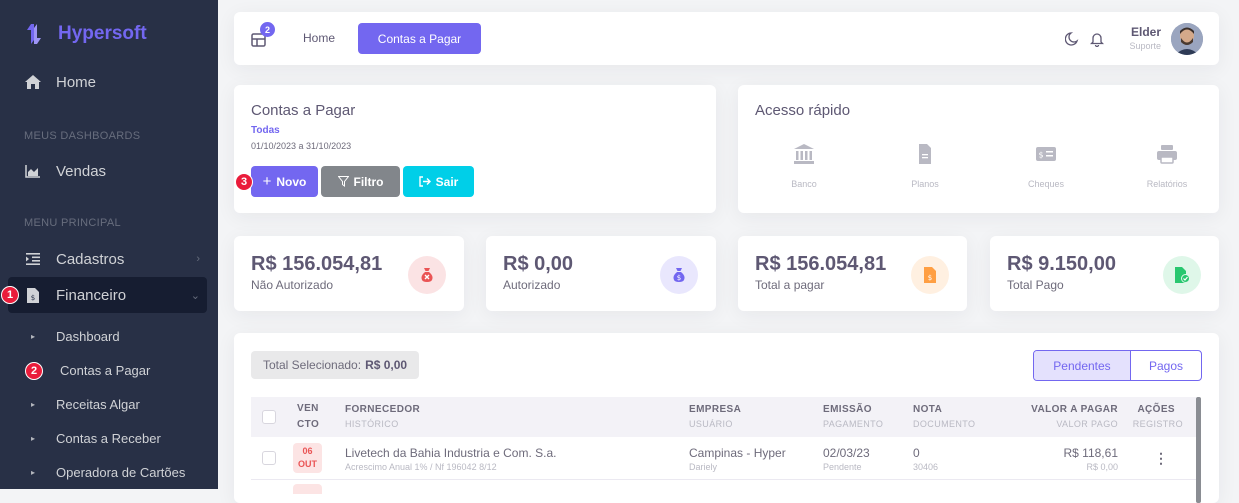  I want to click on stat-card-total-a-pagar: R$ 156.054,81 Total a pagar $, so click(852, 273).